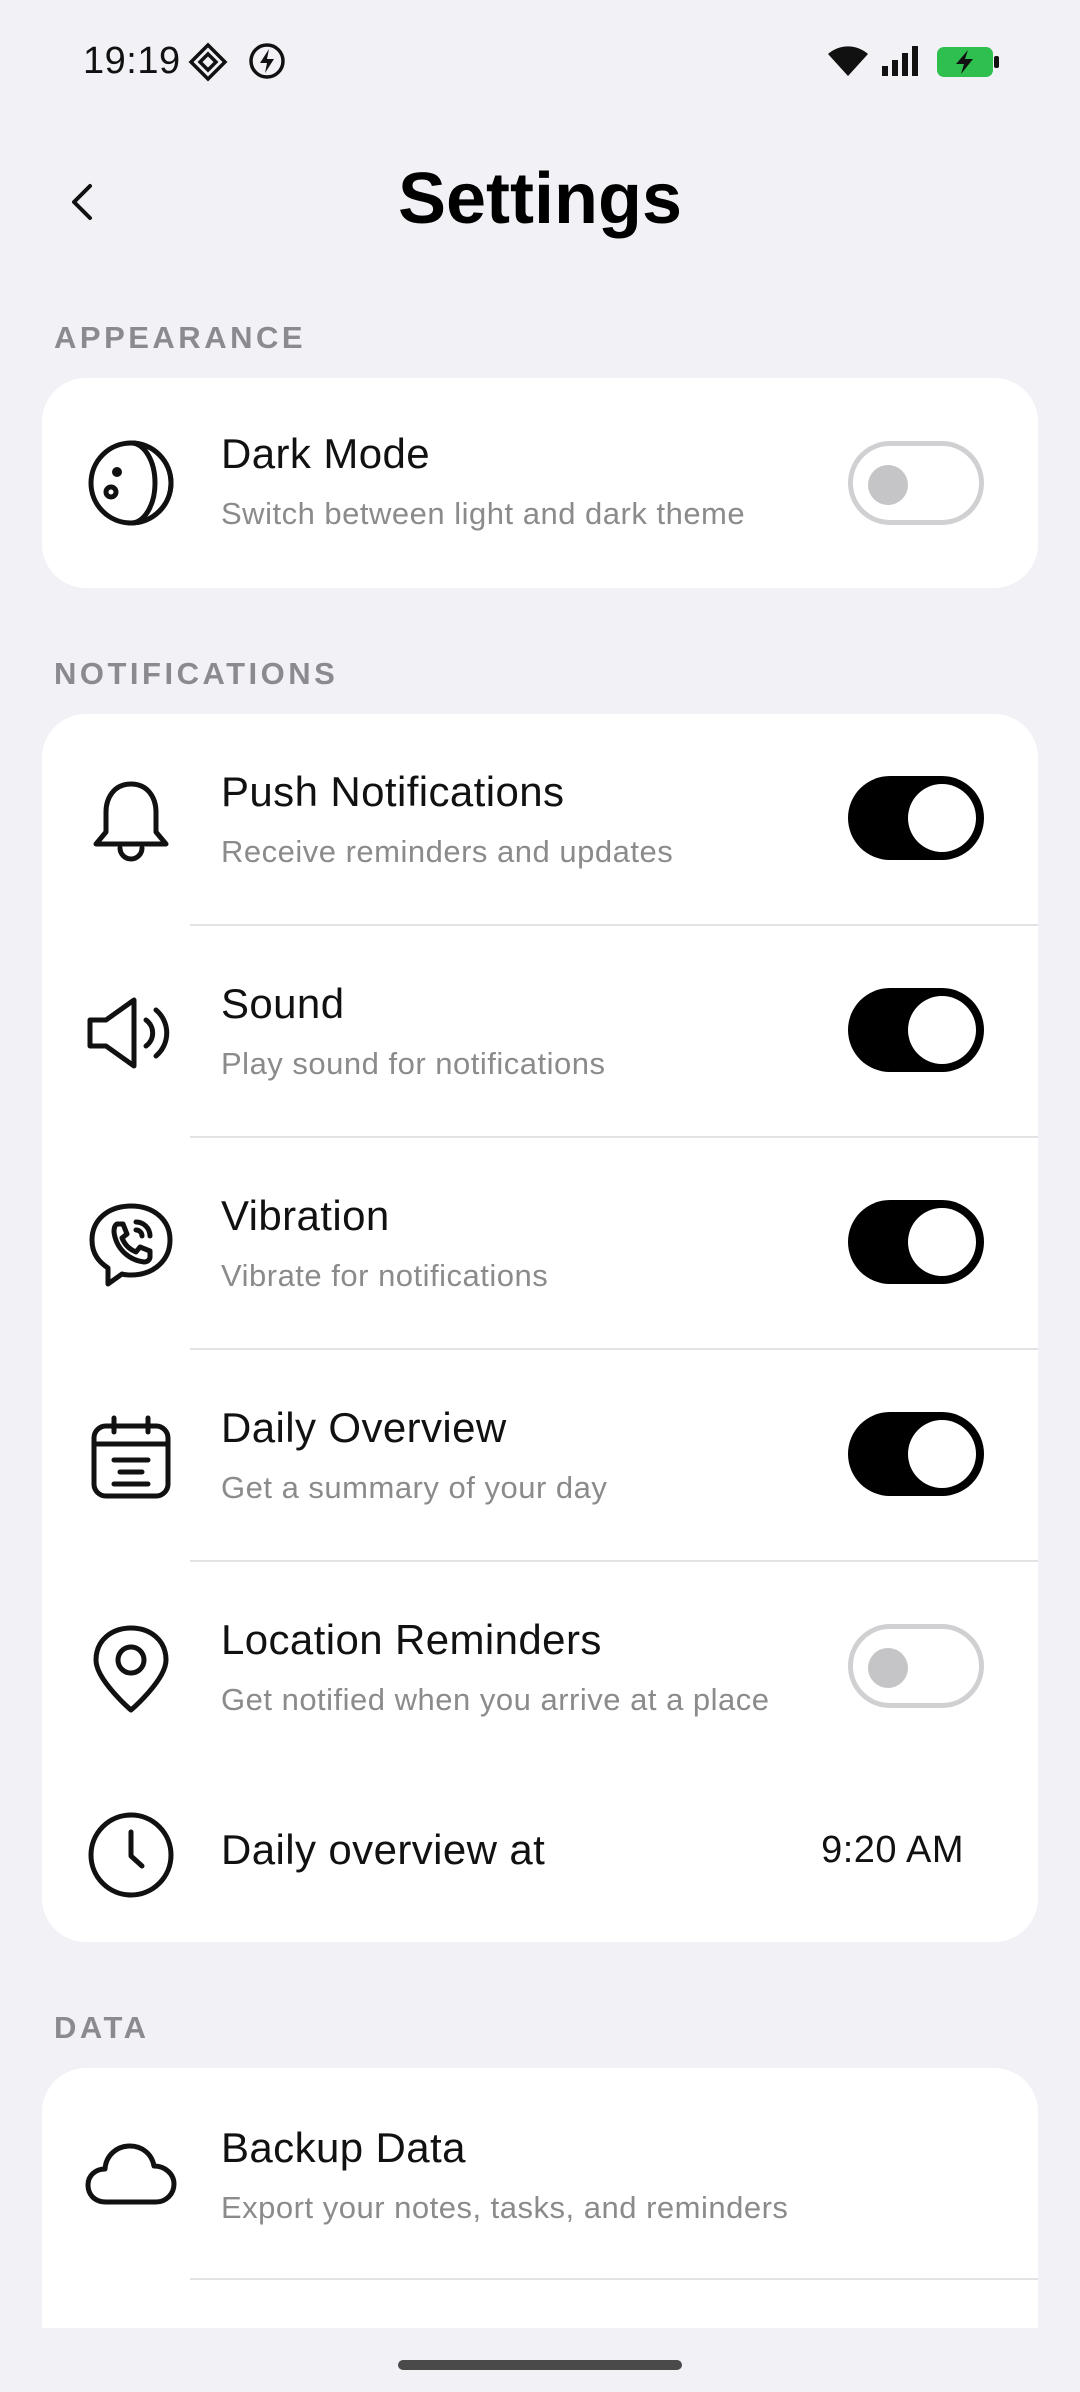 Image resolution: width=1080 pixels, height=2392 pixels. I want to click on push-notifications-toggle, so click(916, 818).